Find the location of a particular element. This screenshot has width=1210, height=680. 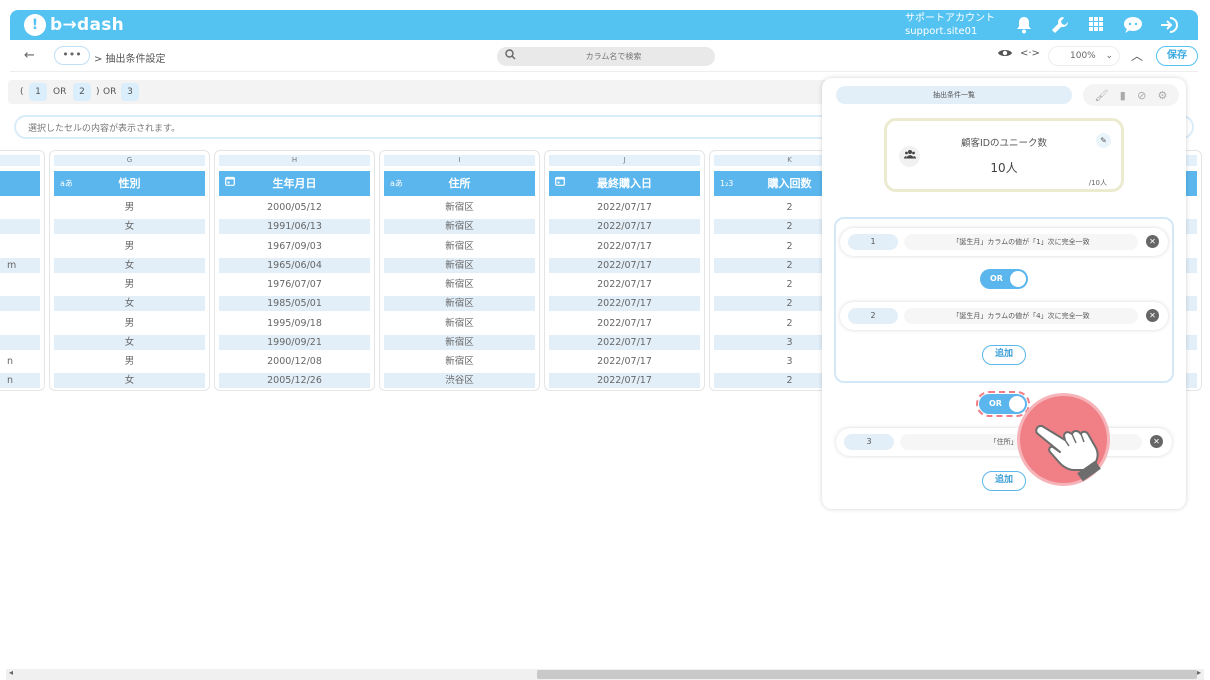

or-toggle-inner: OR is located at coordinates (1004, 279).